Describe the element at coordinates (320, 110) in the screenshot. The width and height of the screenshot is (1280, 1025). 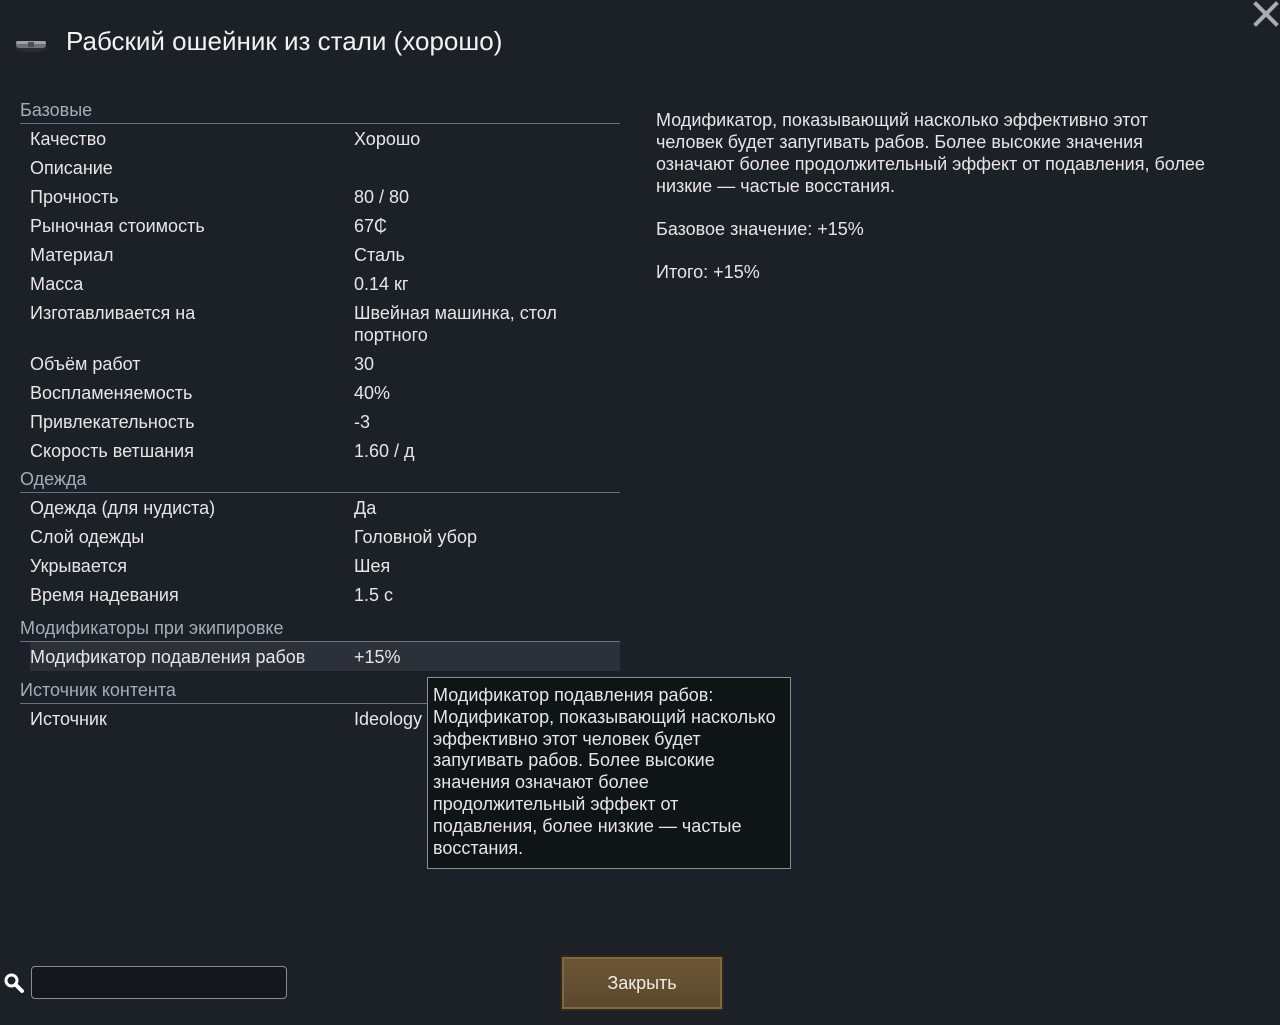
I see `section-header-base: Базовые` at that location.